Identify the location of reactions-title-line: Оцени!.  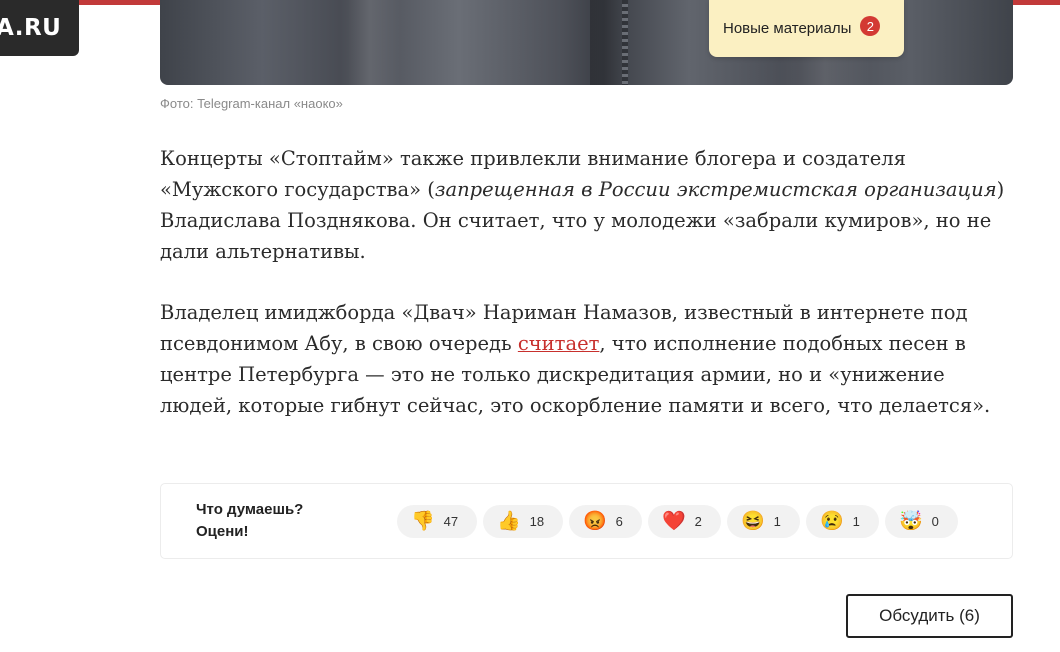
(222, 531).